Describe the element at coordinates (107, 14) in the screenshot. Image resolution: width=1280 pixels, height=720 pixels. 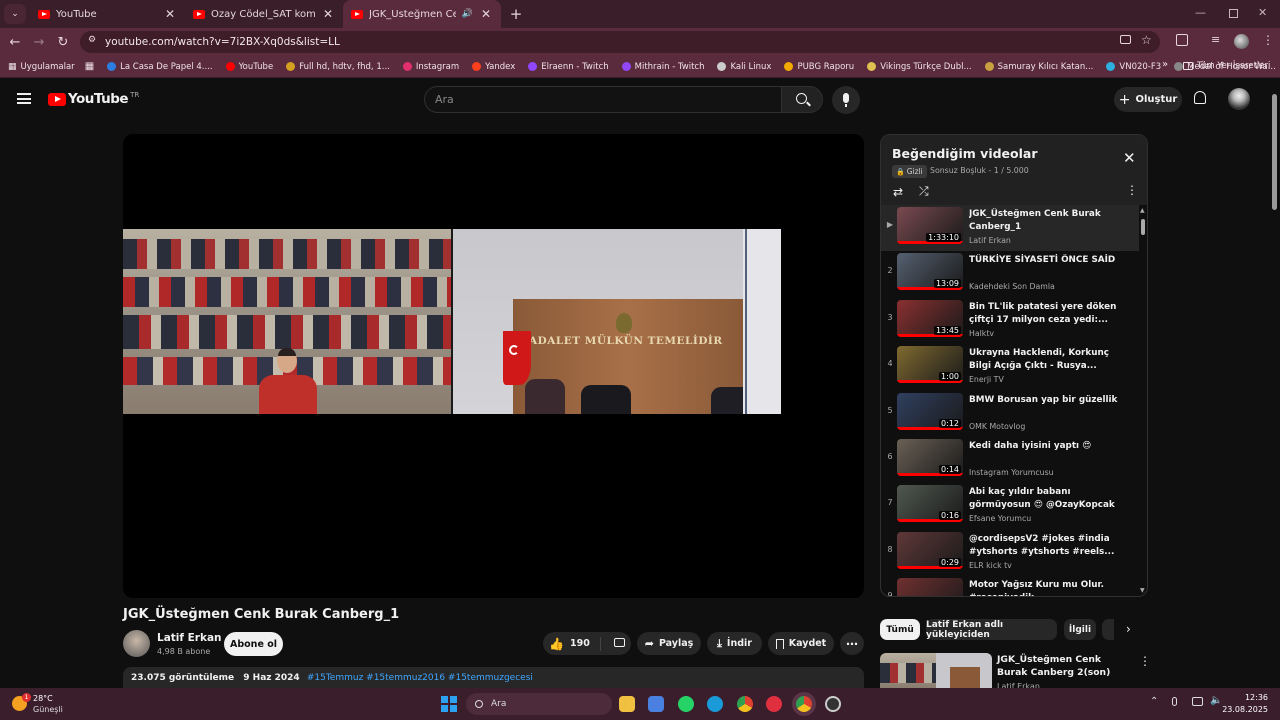
I see `tab-youtube: YouTube ✕` at that location.